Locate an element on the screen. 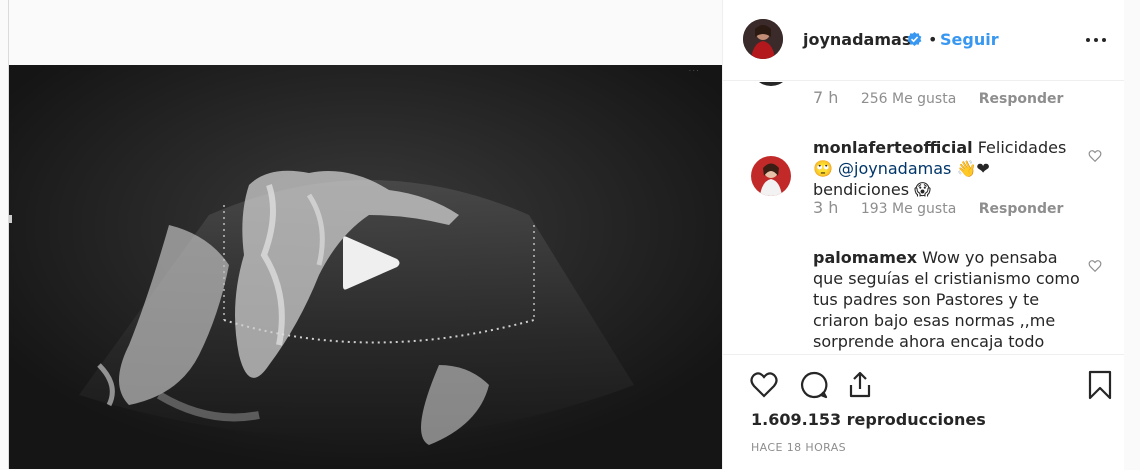  bookmark-icon is located at coordinates (1100, 385).